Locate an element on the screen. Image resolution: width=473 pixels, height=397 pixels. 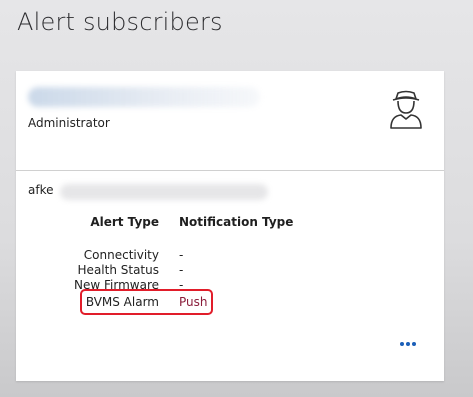
header-notification-type: Notification Type is located at coordinates (236, 222).